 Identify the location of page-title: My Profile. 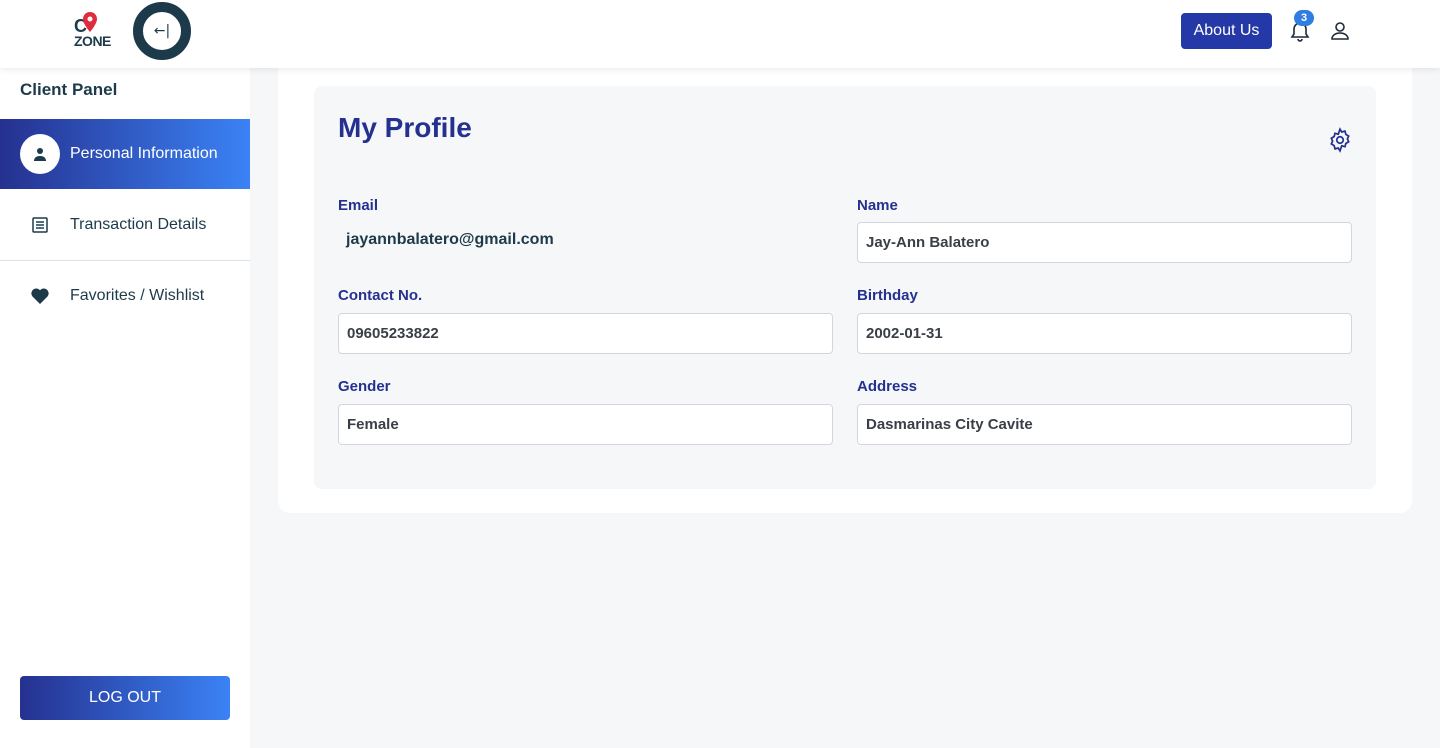
(405, 127).